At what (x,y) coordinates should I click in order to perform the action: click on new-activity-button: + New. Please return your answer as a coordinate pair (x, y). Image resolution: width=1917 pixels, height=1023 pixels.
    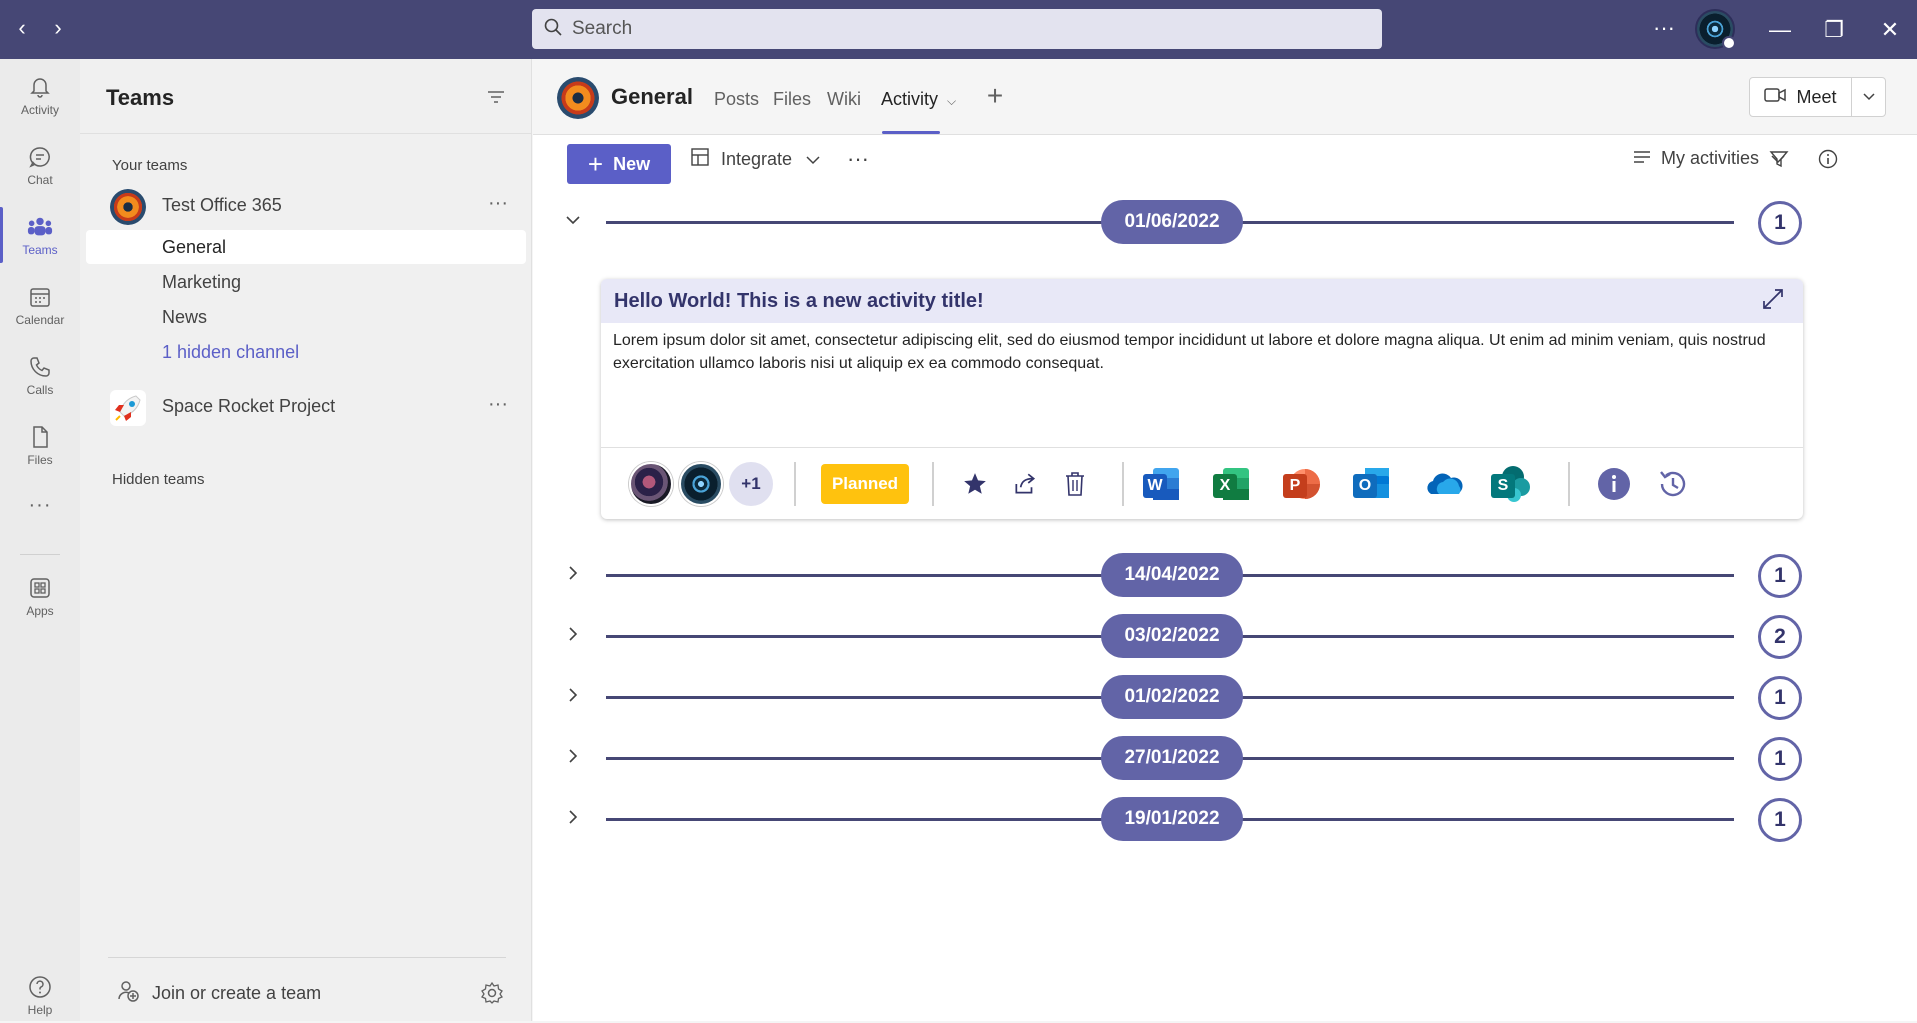
    Looking at the image, I should click on (619, 164).